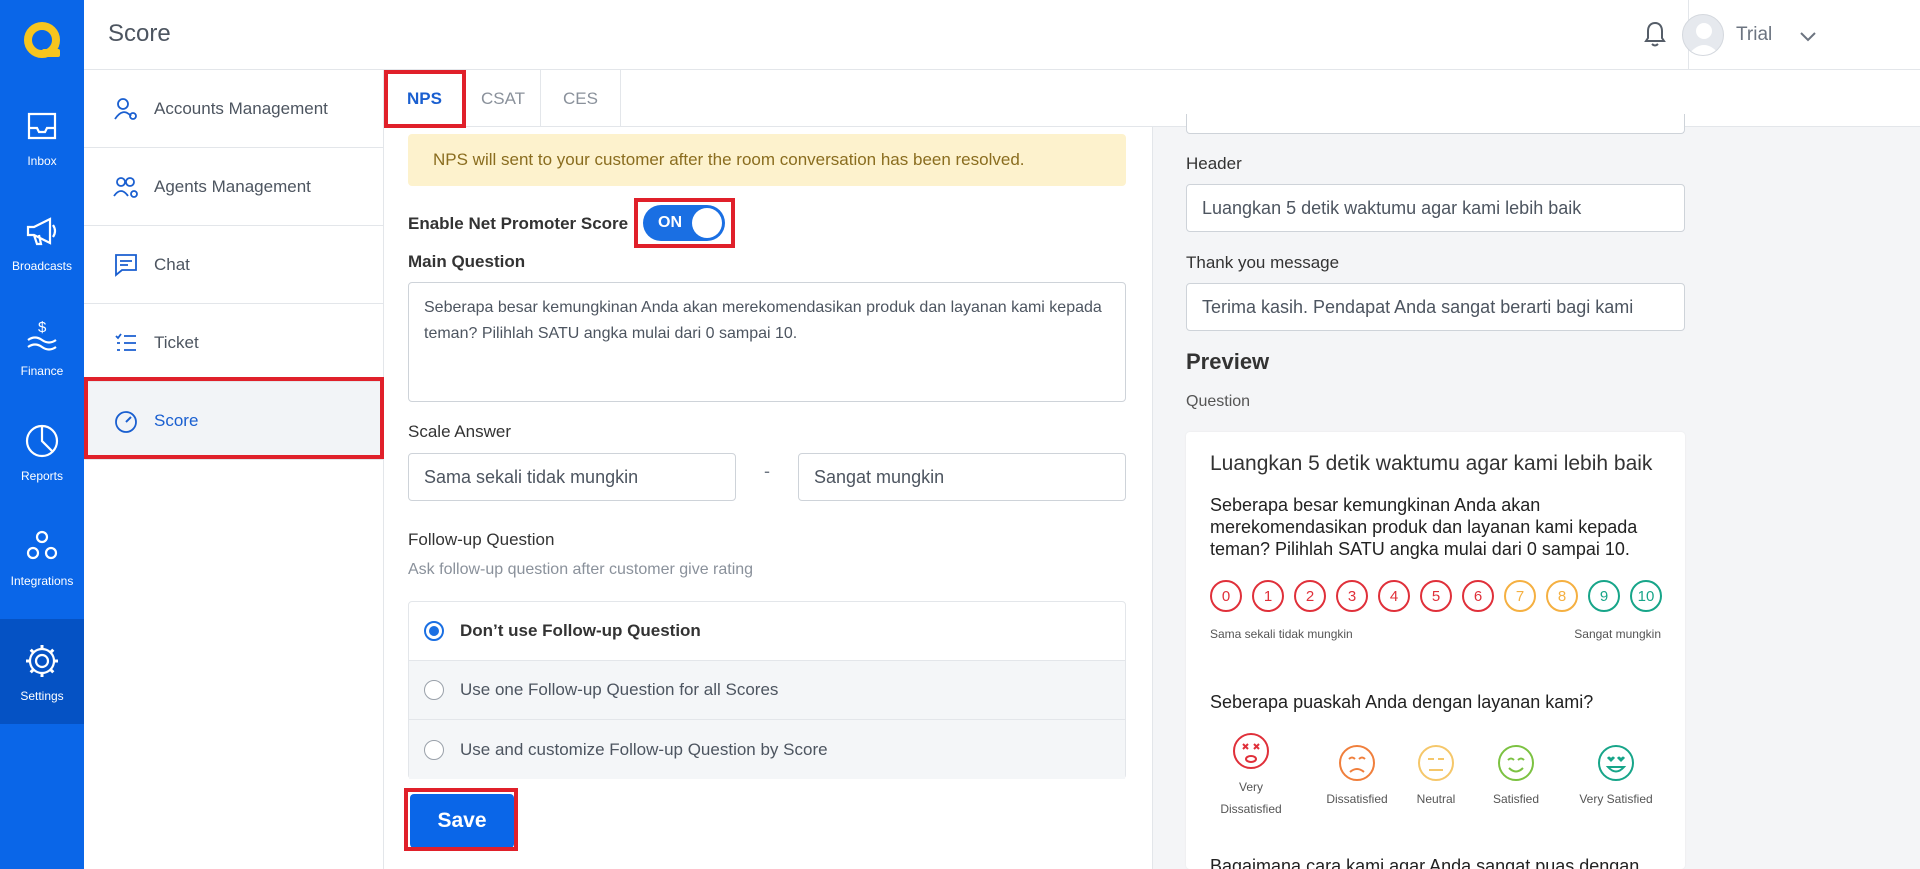 The height and width of the screenshot is (869, 1920). What do you see at coordinates (459, 431) in the screenshot?
I see `scale-answer-label: Scale Answer` at bounding box center [459, 431].